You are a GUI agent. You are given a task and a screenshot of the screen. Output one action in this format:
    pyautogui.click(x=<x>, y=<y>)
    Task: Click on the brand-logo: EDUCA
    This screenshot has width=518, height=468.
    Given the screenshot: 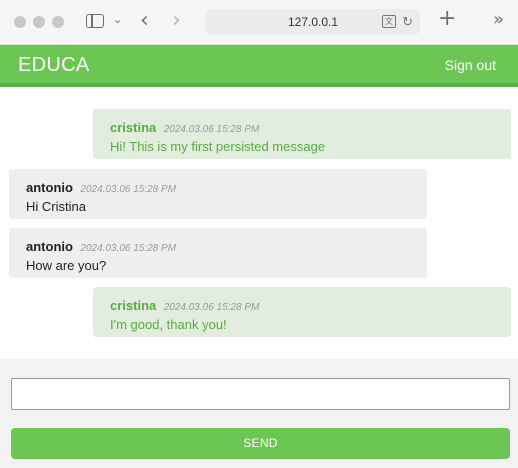 What is the action you would take?
    pyautogui.click(x=54, y=65)
    